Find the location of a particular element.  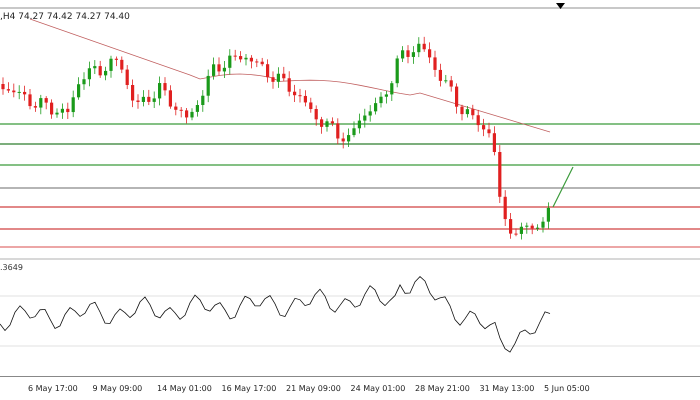

trend-line is located at coordinates (563, 187).